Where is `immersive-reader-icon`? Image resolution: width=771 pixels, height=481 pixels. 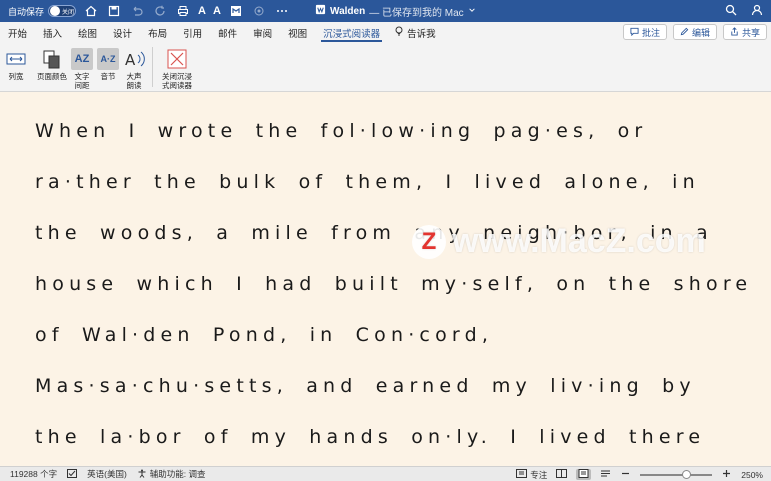 immersive-reader-icon is located at coordinates (236, 11).